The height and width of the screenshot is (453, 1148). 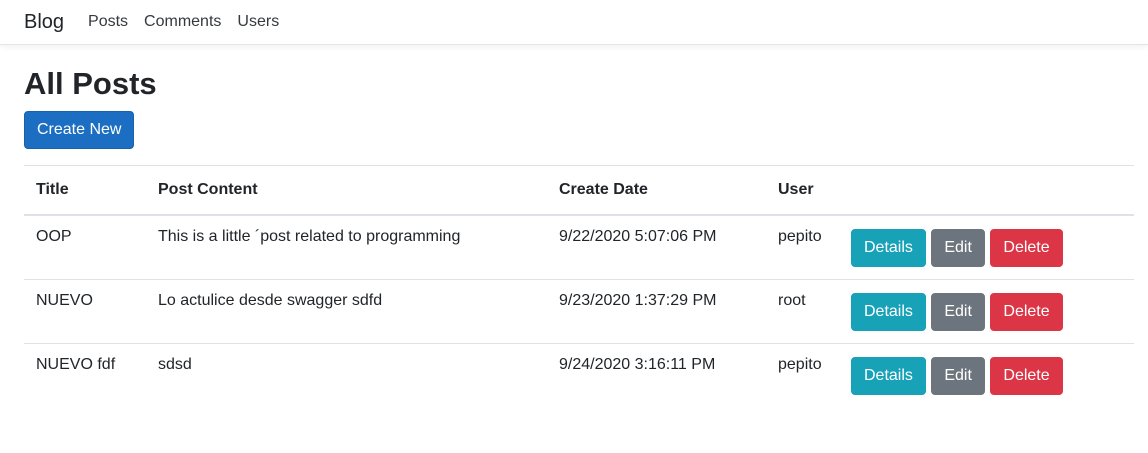 I want to click on brand-link: Blog, so click(x=44, y=22).